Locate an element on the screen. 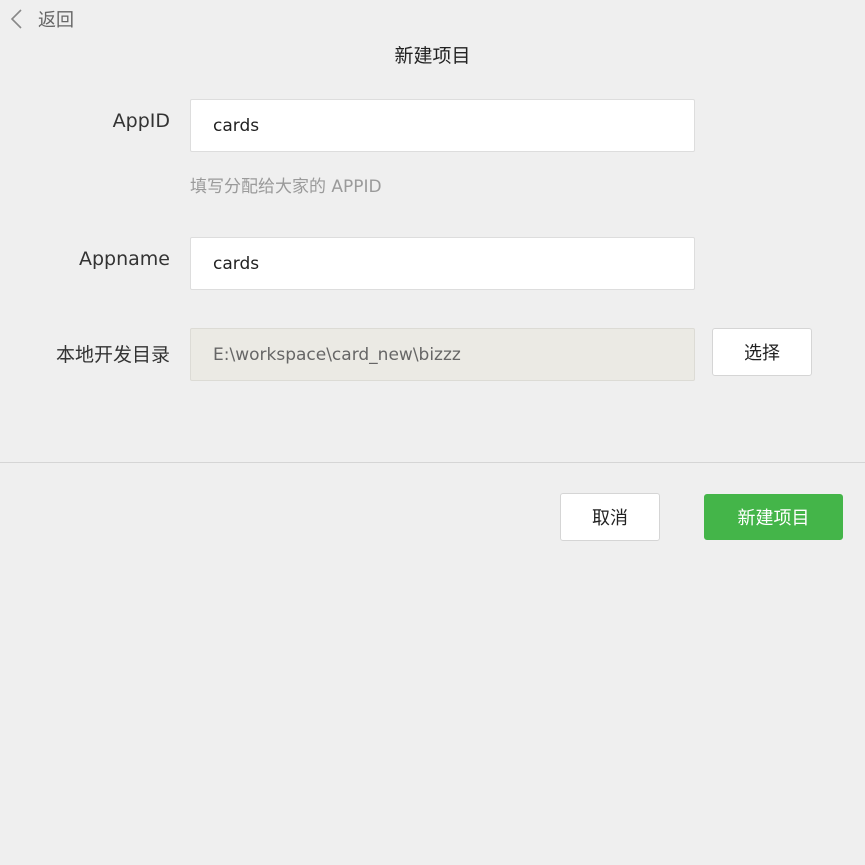 The width and height of the screenshot is (865, 865). appname-input is located at coordinates (442, 263).